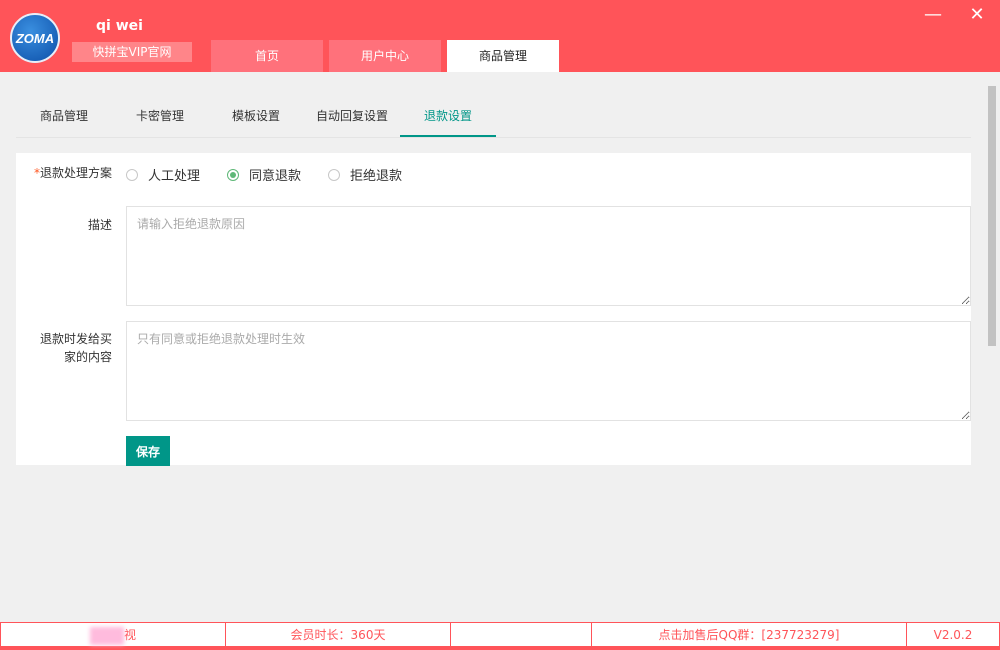  What do you see at coordinates (163, 174) in the screenshot?
I see `radio-manual: 人工处理` at bounding box center [163, 174].